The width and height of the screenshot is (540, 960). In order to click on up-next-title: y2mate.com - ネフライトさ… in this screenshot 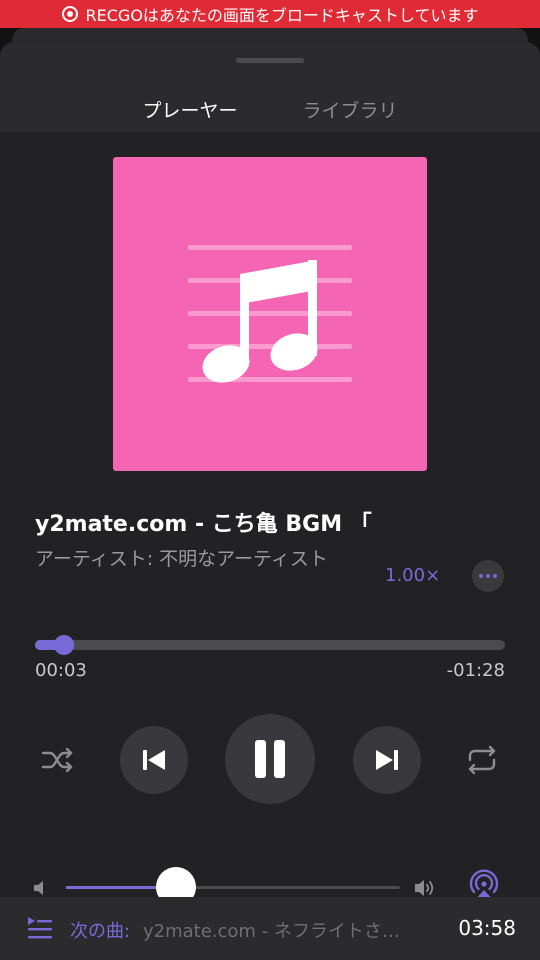, I will do `click(271, 931)`.